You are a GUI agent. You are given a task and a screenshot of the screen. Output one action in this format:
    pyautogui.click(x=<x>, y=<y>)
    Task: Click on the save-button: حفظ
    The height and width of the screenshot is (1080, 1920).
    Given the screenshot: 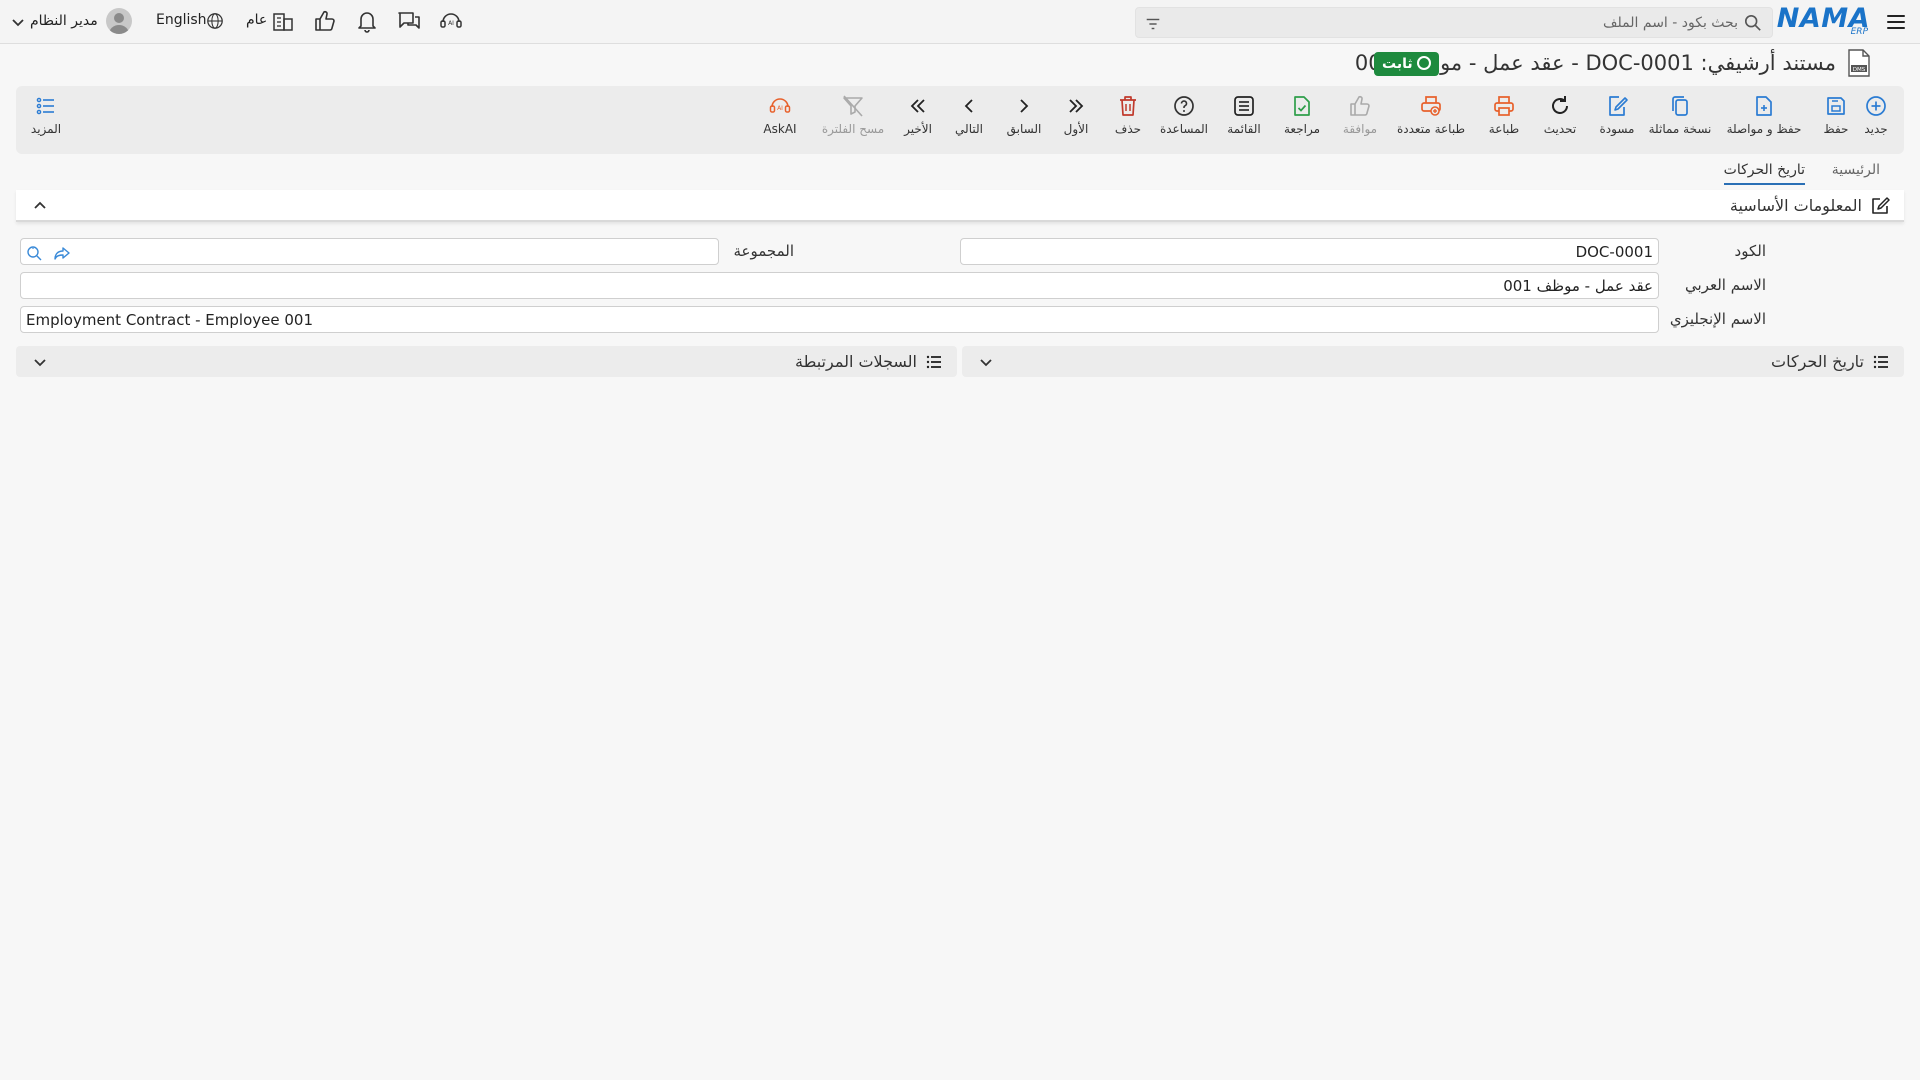 What is the action you would take?
    pyautogui.click(x=1836, y=122)
    